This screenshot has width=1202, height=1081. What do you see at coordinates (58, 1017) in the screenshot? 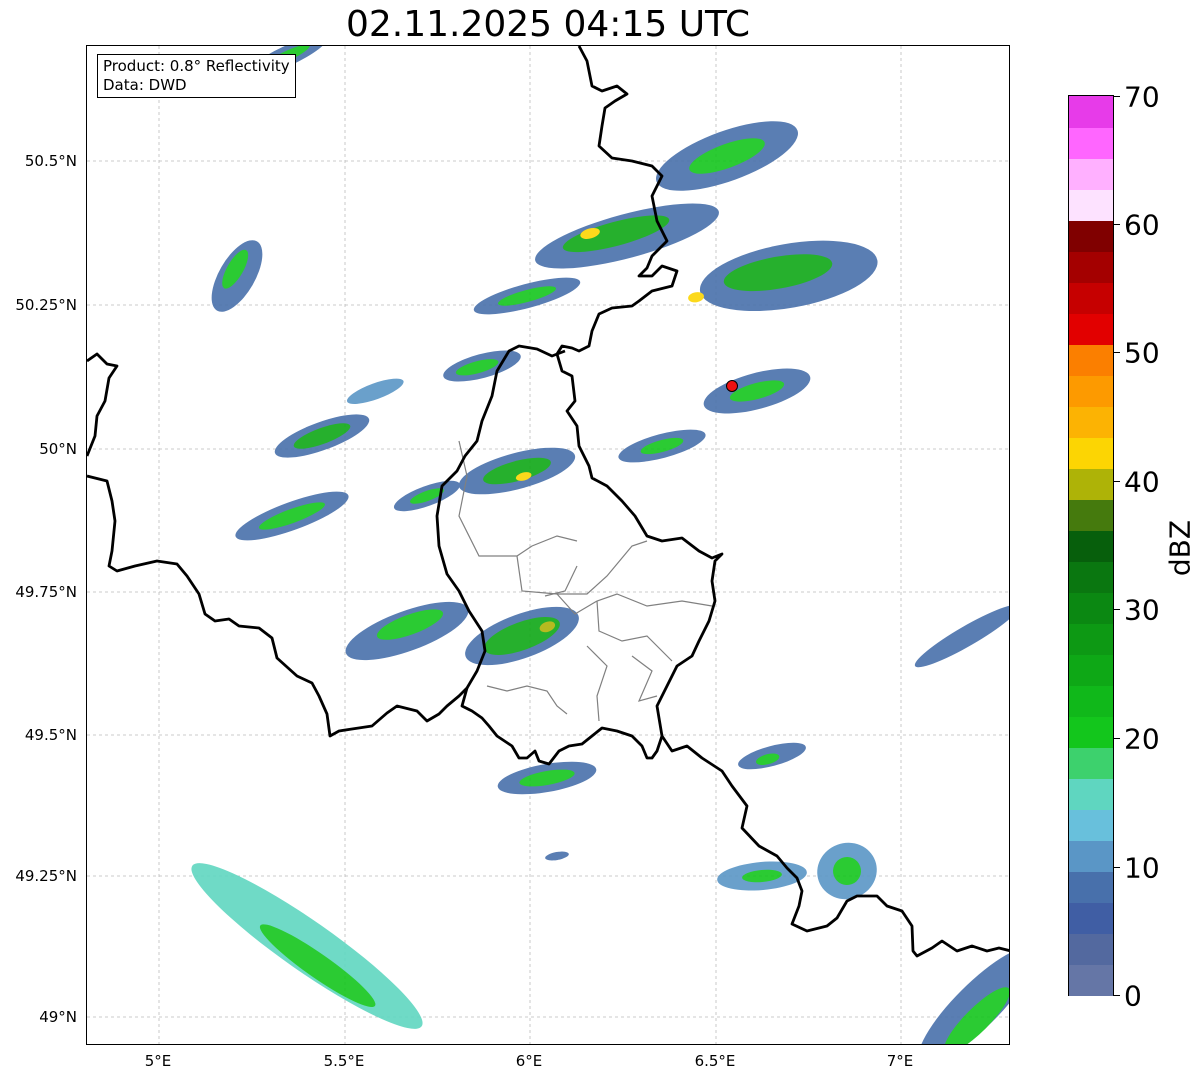
I see `lat-tick: 49°N` at bounding box center [58, 1017].